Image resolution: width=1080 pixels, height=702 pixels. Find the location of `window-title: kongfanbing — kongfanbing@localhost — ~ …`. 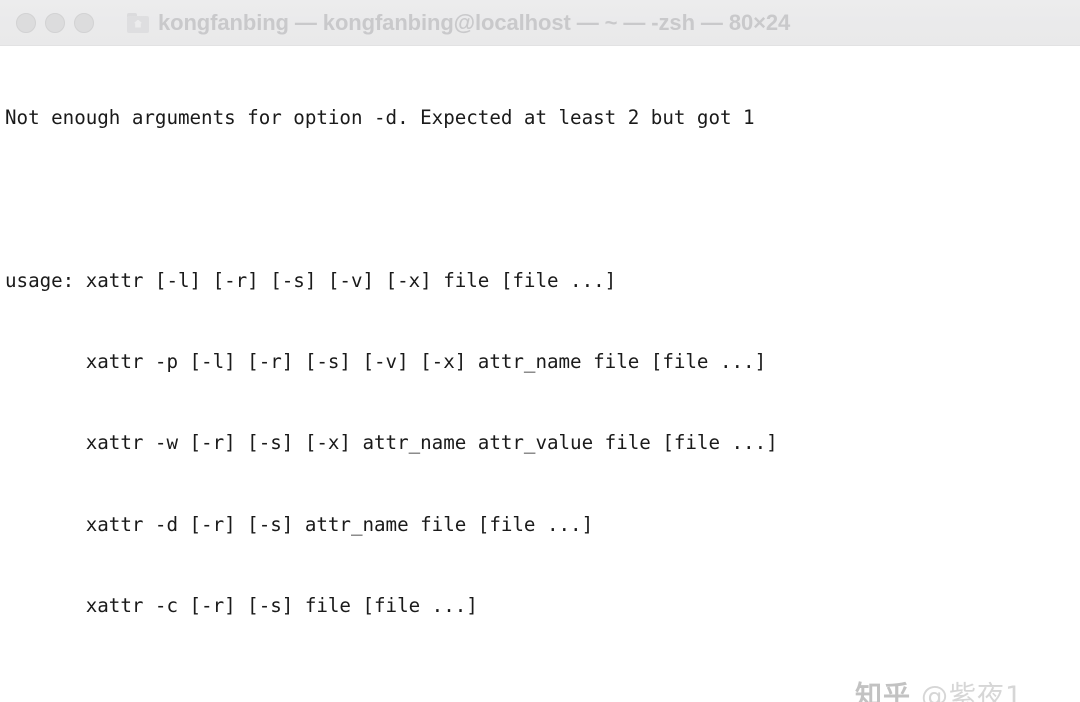

window-title: kongfanbing — kongfanbing@localhost — ~ … is located at coordinates (474, 22).